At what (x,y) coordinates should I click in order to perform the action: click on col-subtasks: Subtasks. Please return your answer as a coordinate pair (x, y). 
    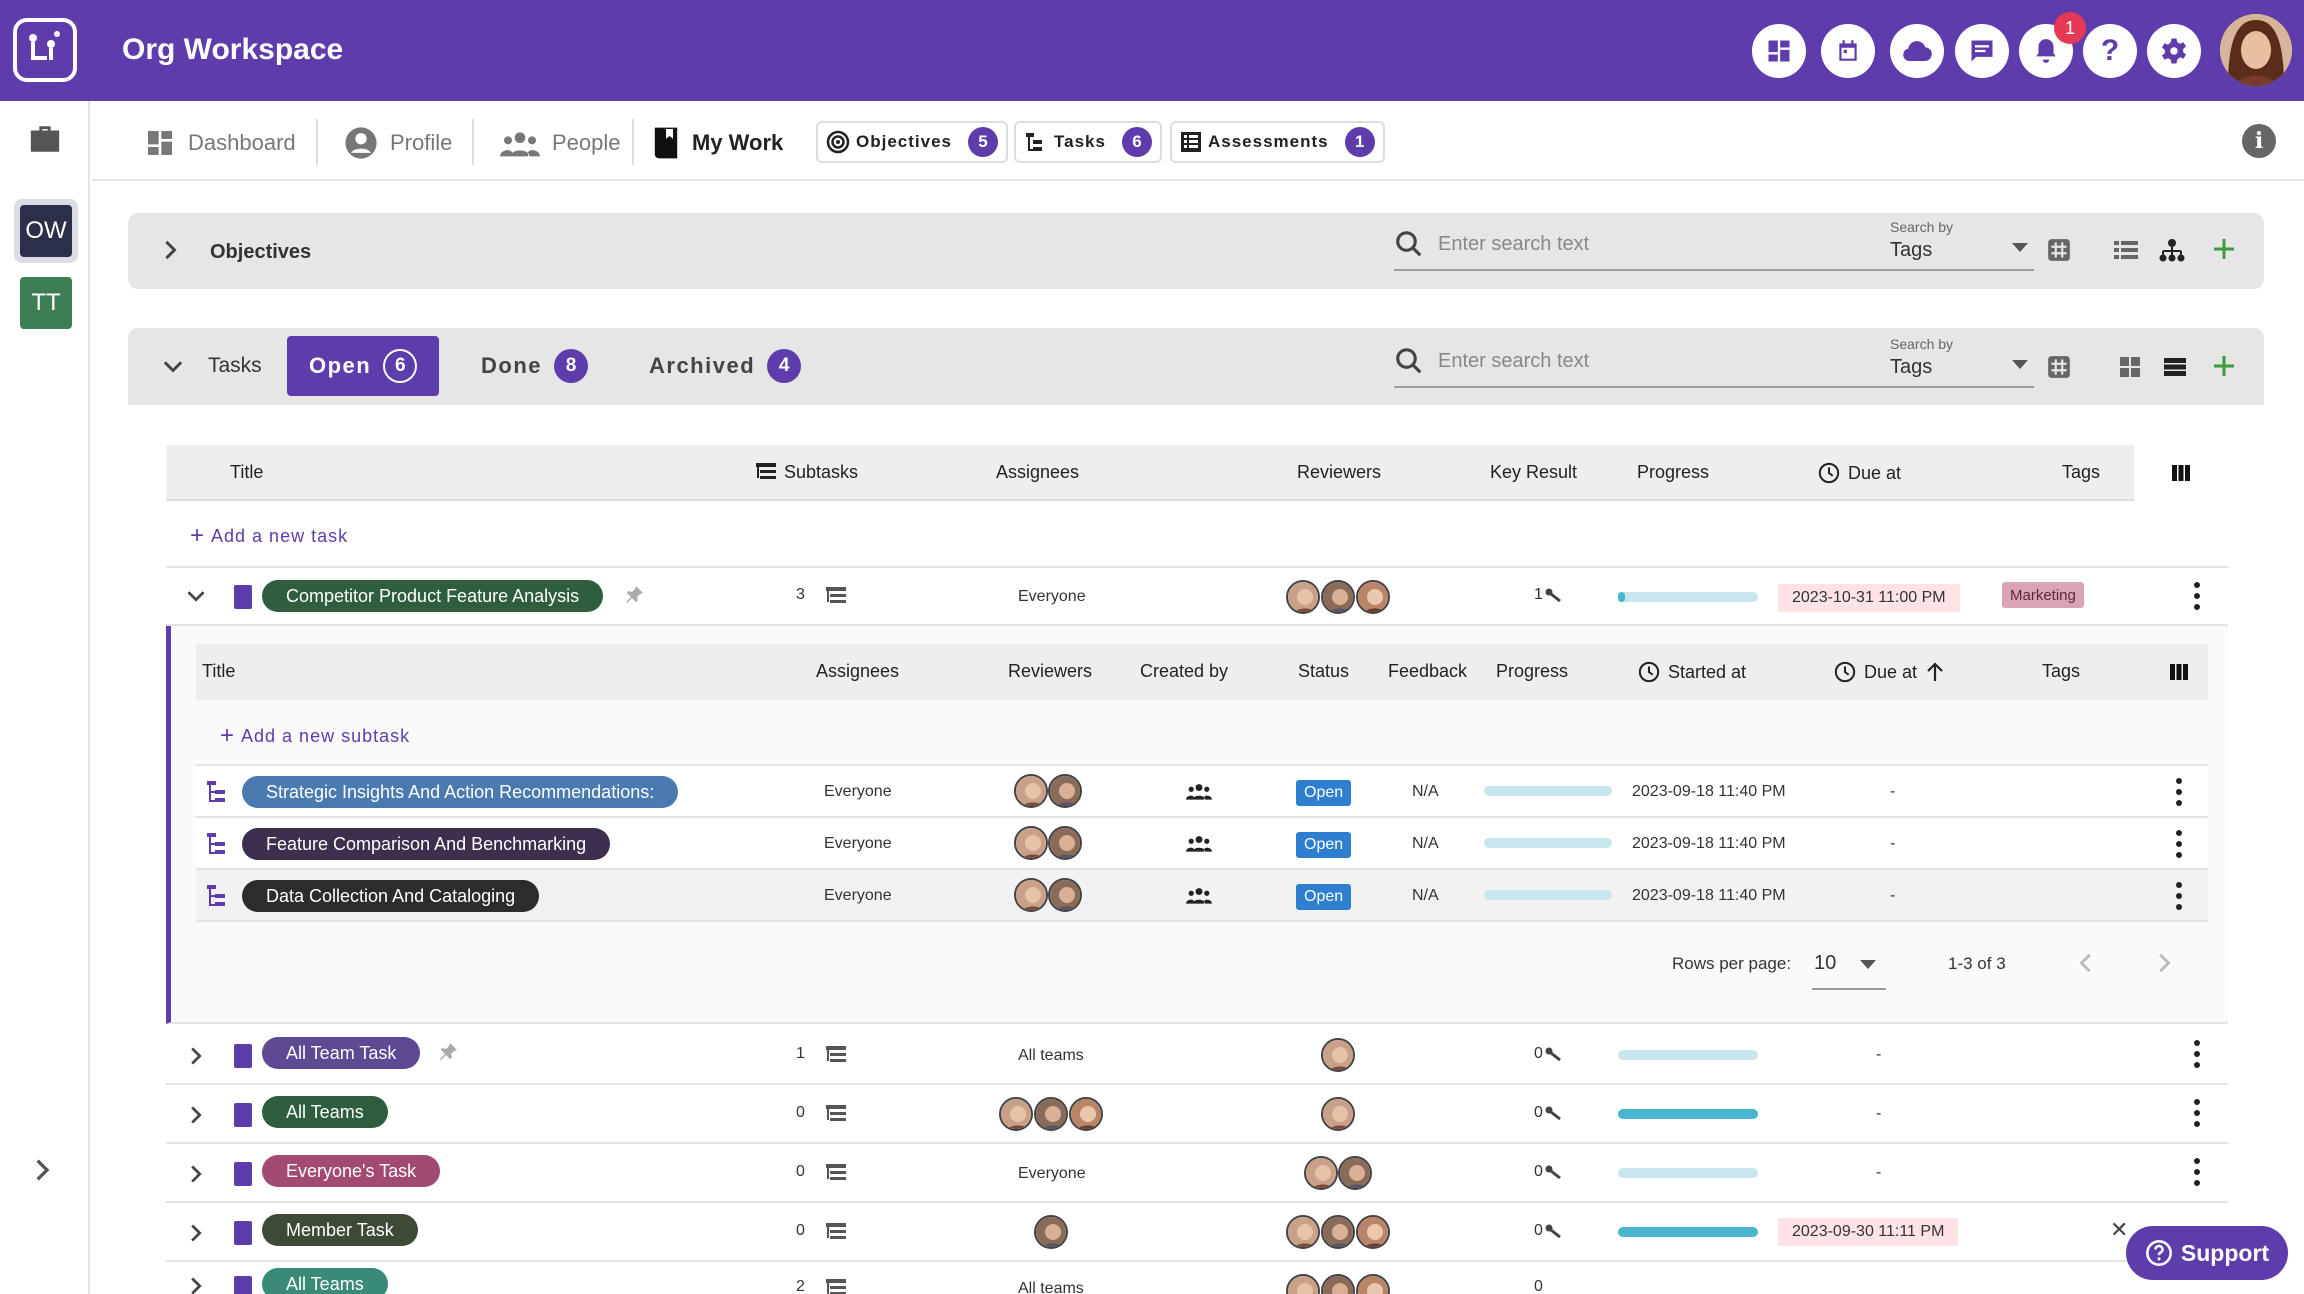
    Looking at the image, I should click on (807, 472).